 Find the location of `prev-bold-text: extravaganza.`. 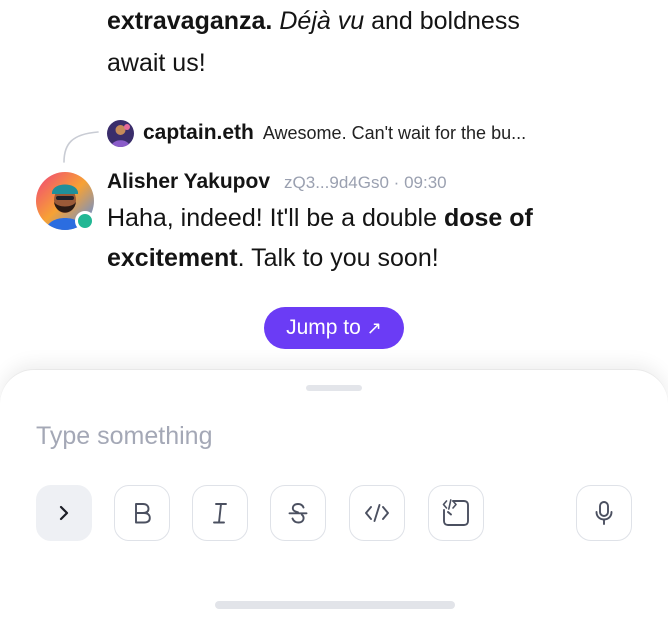

prev-bold-text: extravaganza. is located at coordinates (190, 21).